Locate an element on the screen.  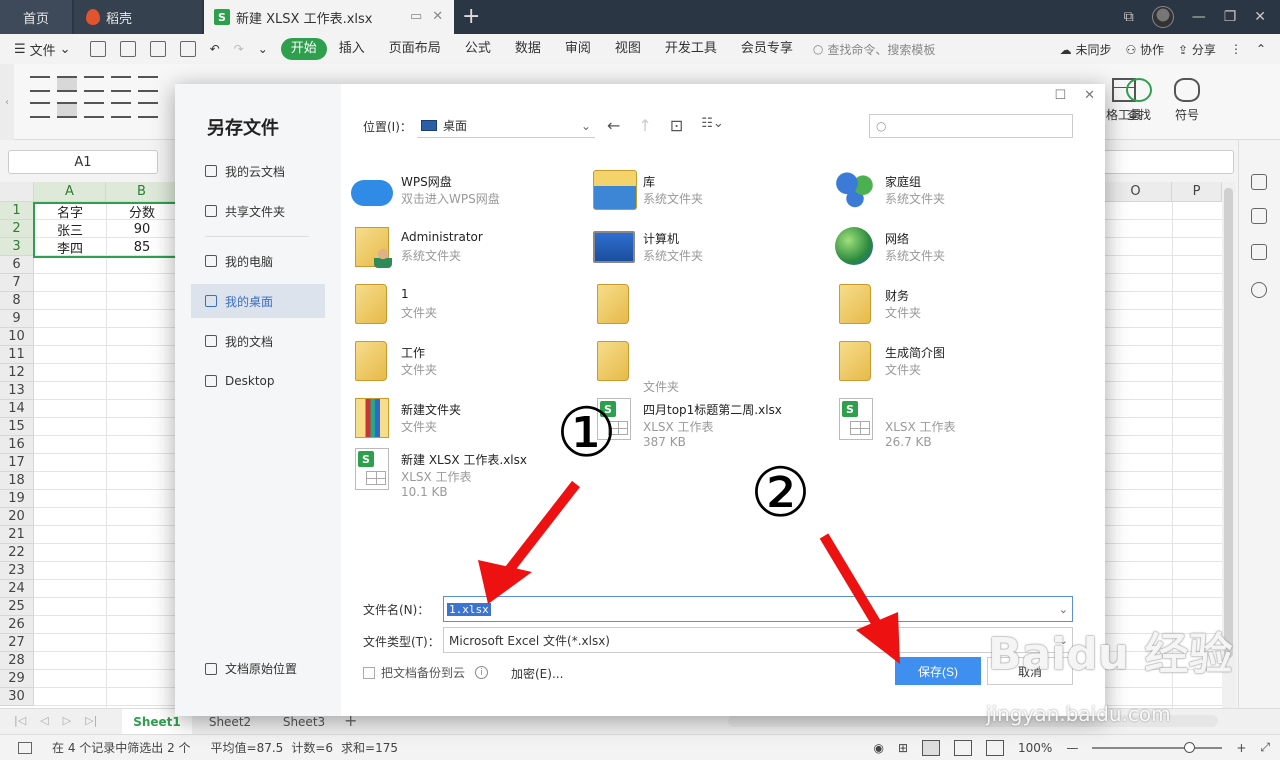
row-header: 18 is located at coordinates (17, 481).